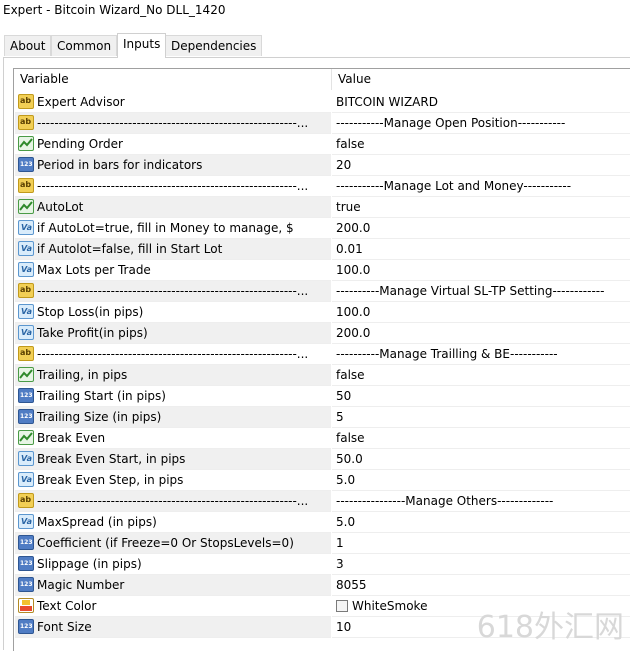 Image resolution: width=630 pixels, height=651 pixels. I want to click on variable-label: Expert Advisor, so click(81, 102).